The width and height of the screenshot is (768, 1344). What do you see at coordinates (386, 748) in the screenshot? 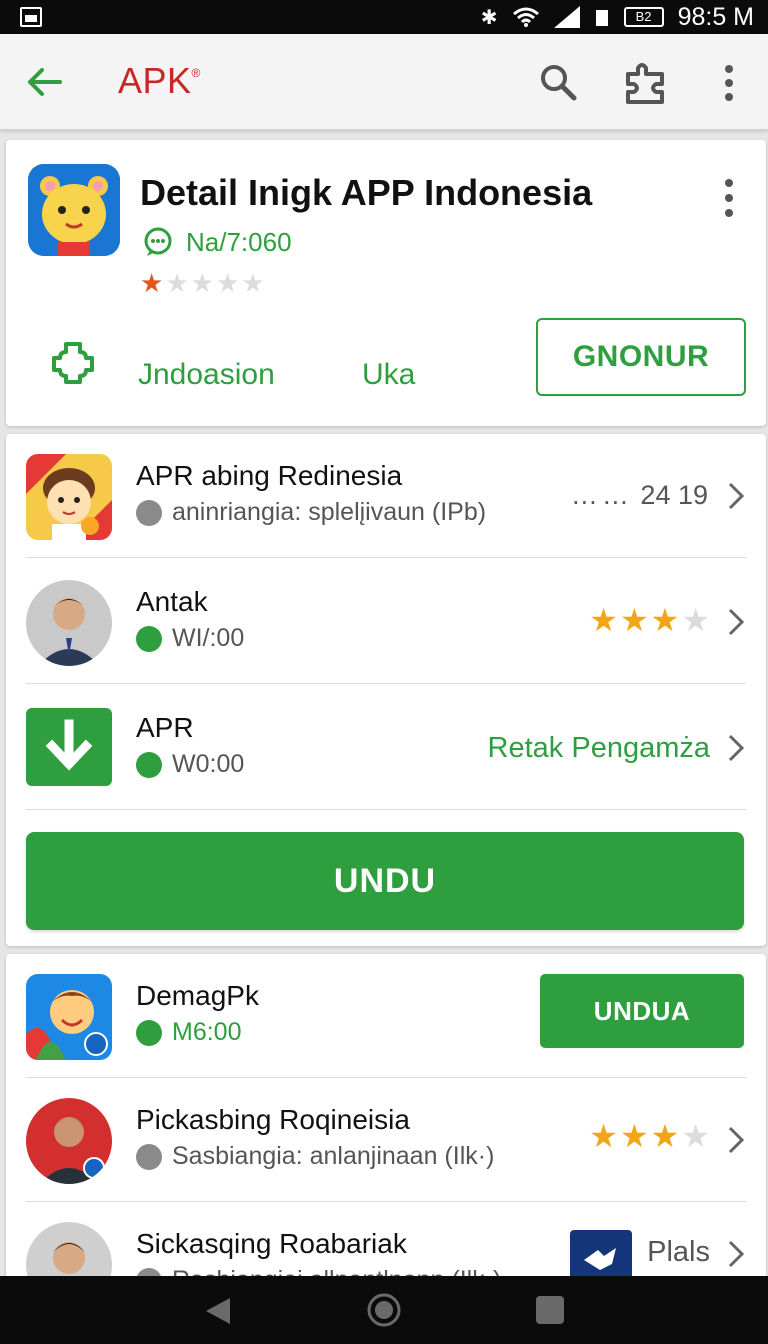
I see `list-item: APR W0:00 Retak Pengamża` at bounding box center [386, 748].